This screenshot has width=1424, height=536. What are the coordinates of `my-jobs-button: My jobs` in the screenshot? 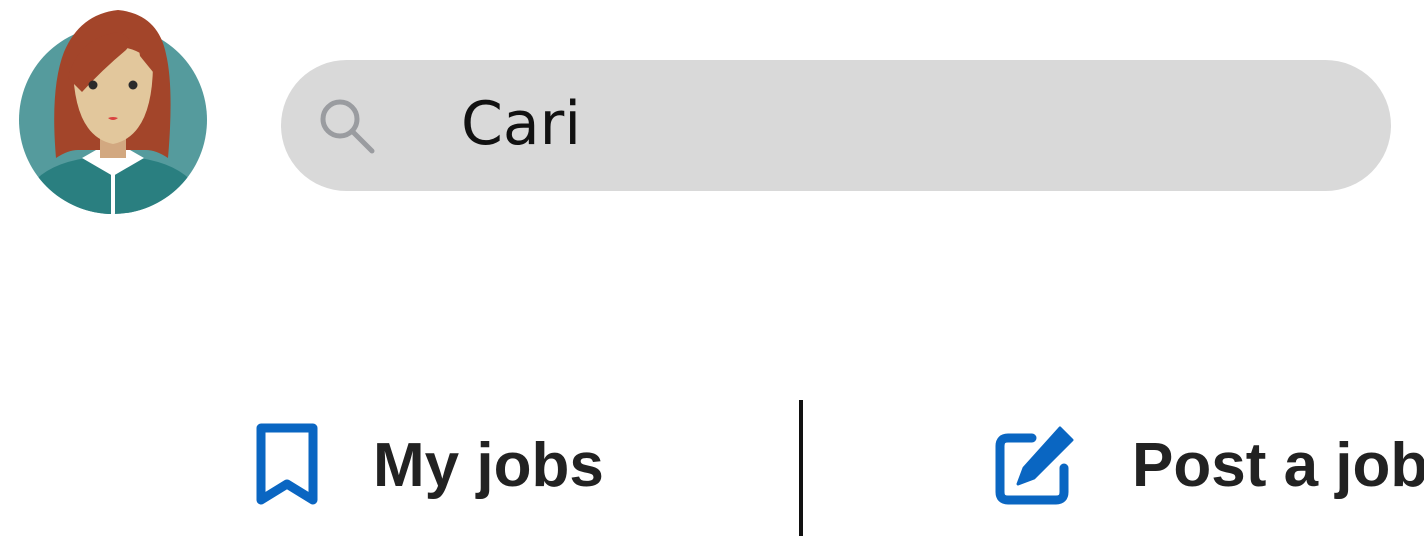 It's located at (429, 465).